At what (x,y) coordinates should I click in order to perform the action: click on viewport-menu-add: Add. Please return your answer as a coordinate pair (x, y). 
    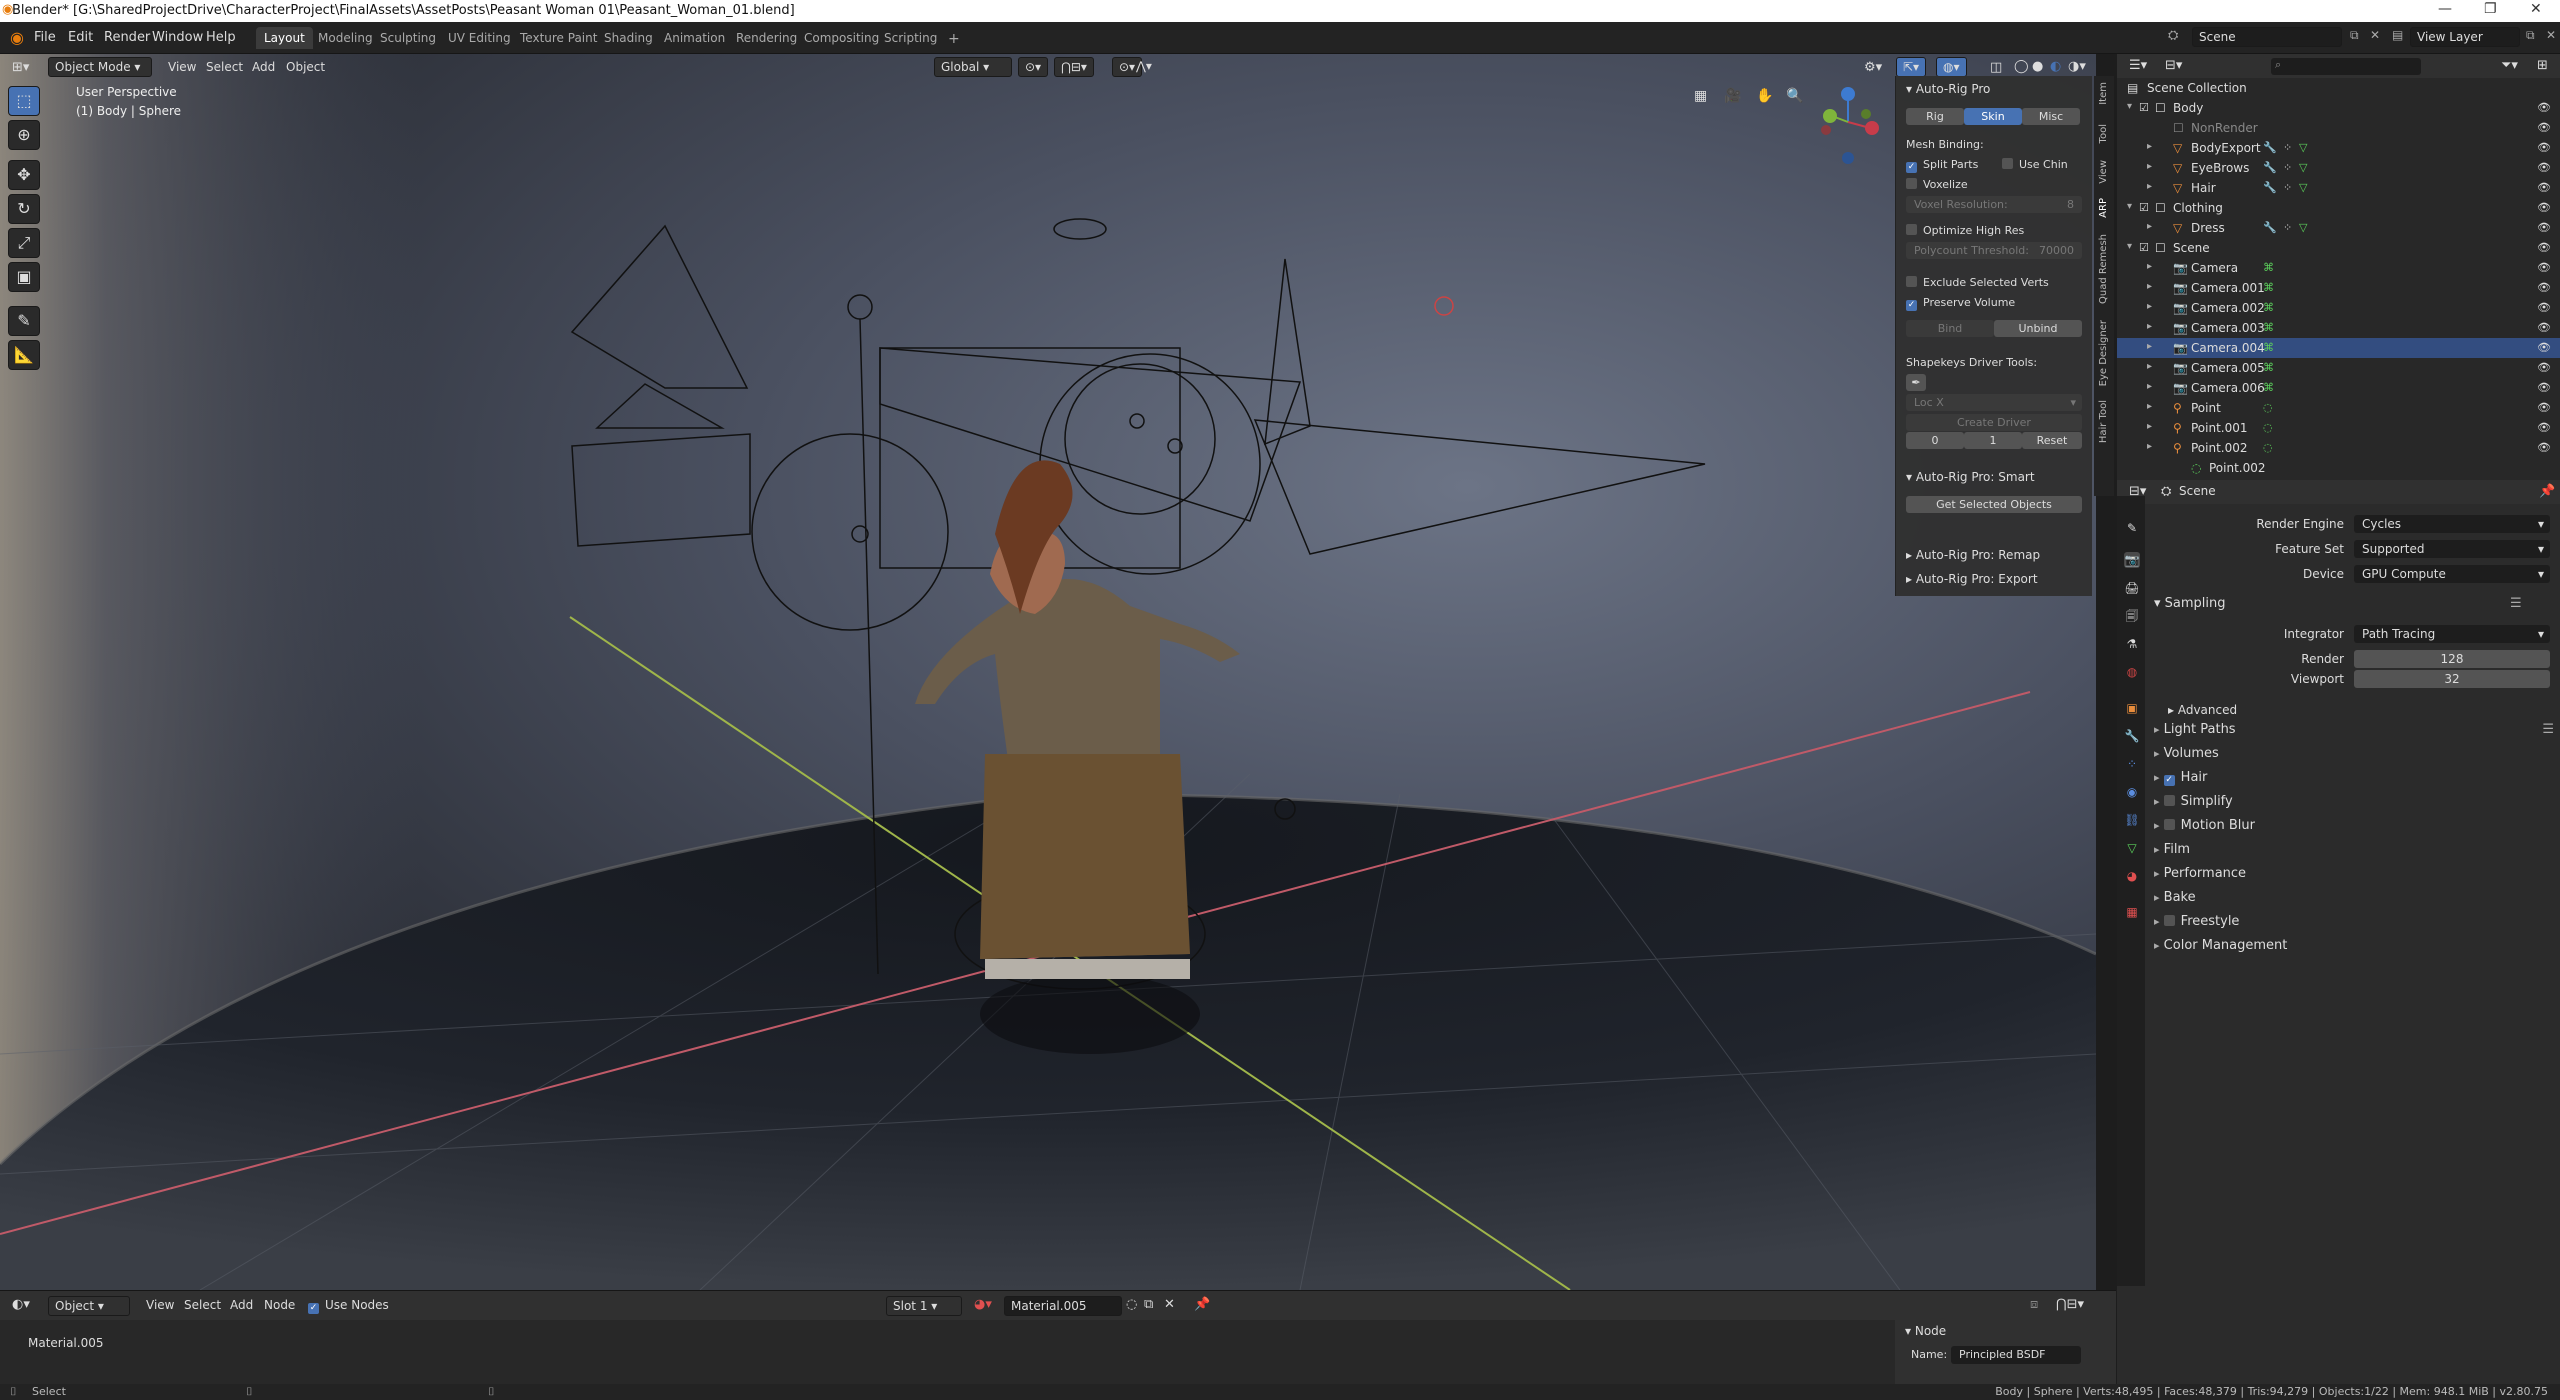
    Looking at the image, I should click on (263, 67).